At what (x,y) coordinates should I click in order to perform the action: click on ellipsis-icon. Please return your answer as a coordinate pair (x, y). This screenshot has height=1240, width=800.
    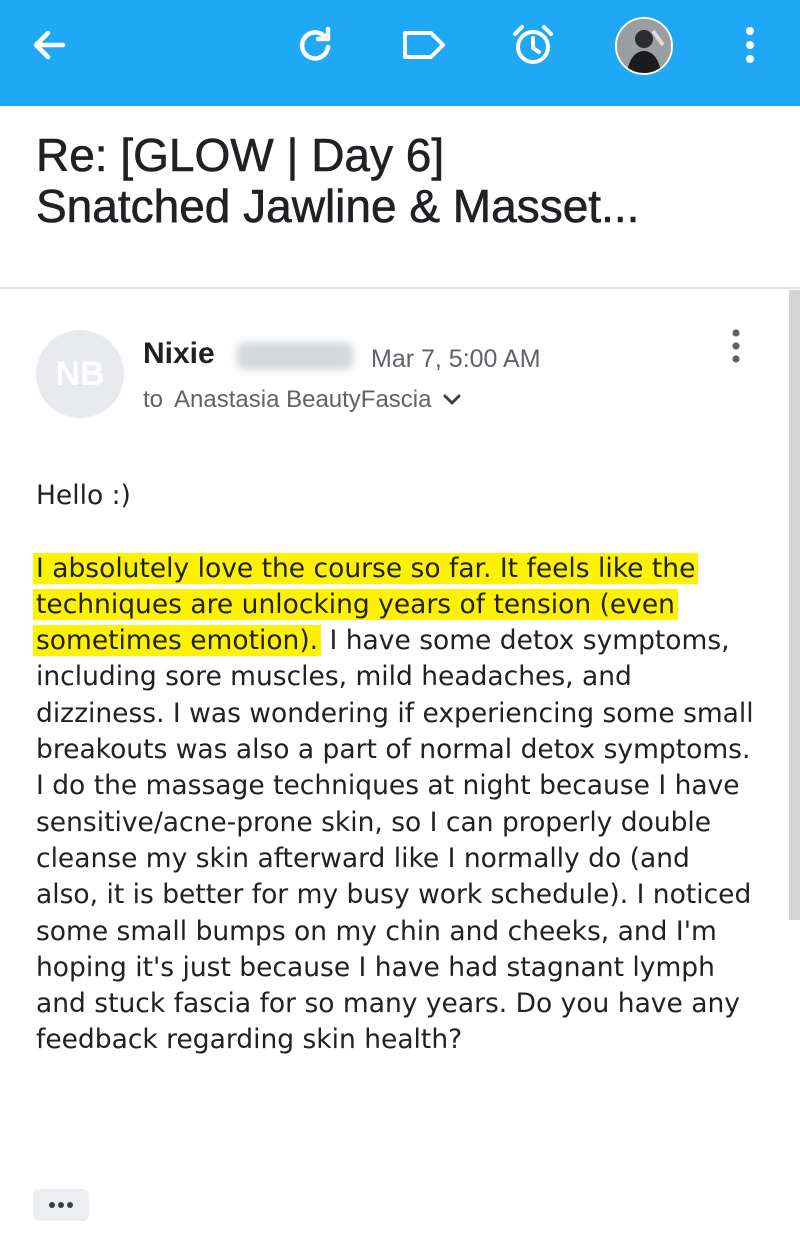
    Looking at the image, I should click on (61, 1205).